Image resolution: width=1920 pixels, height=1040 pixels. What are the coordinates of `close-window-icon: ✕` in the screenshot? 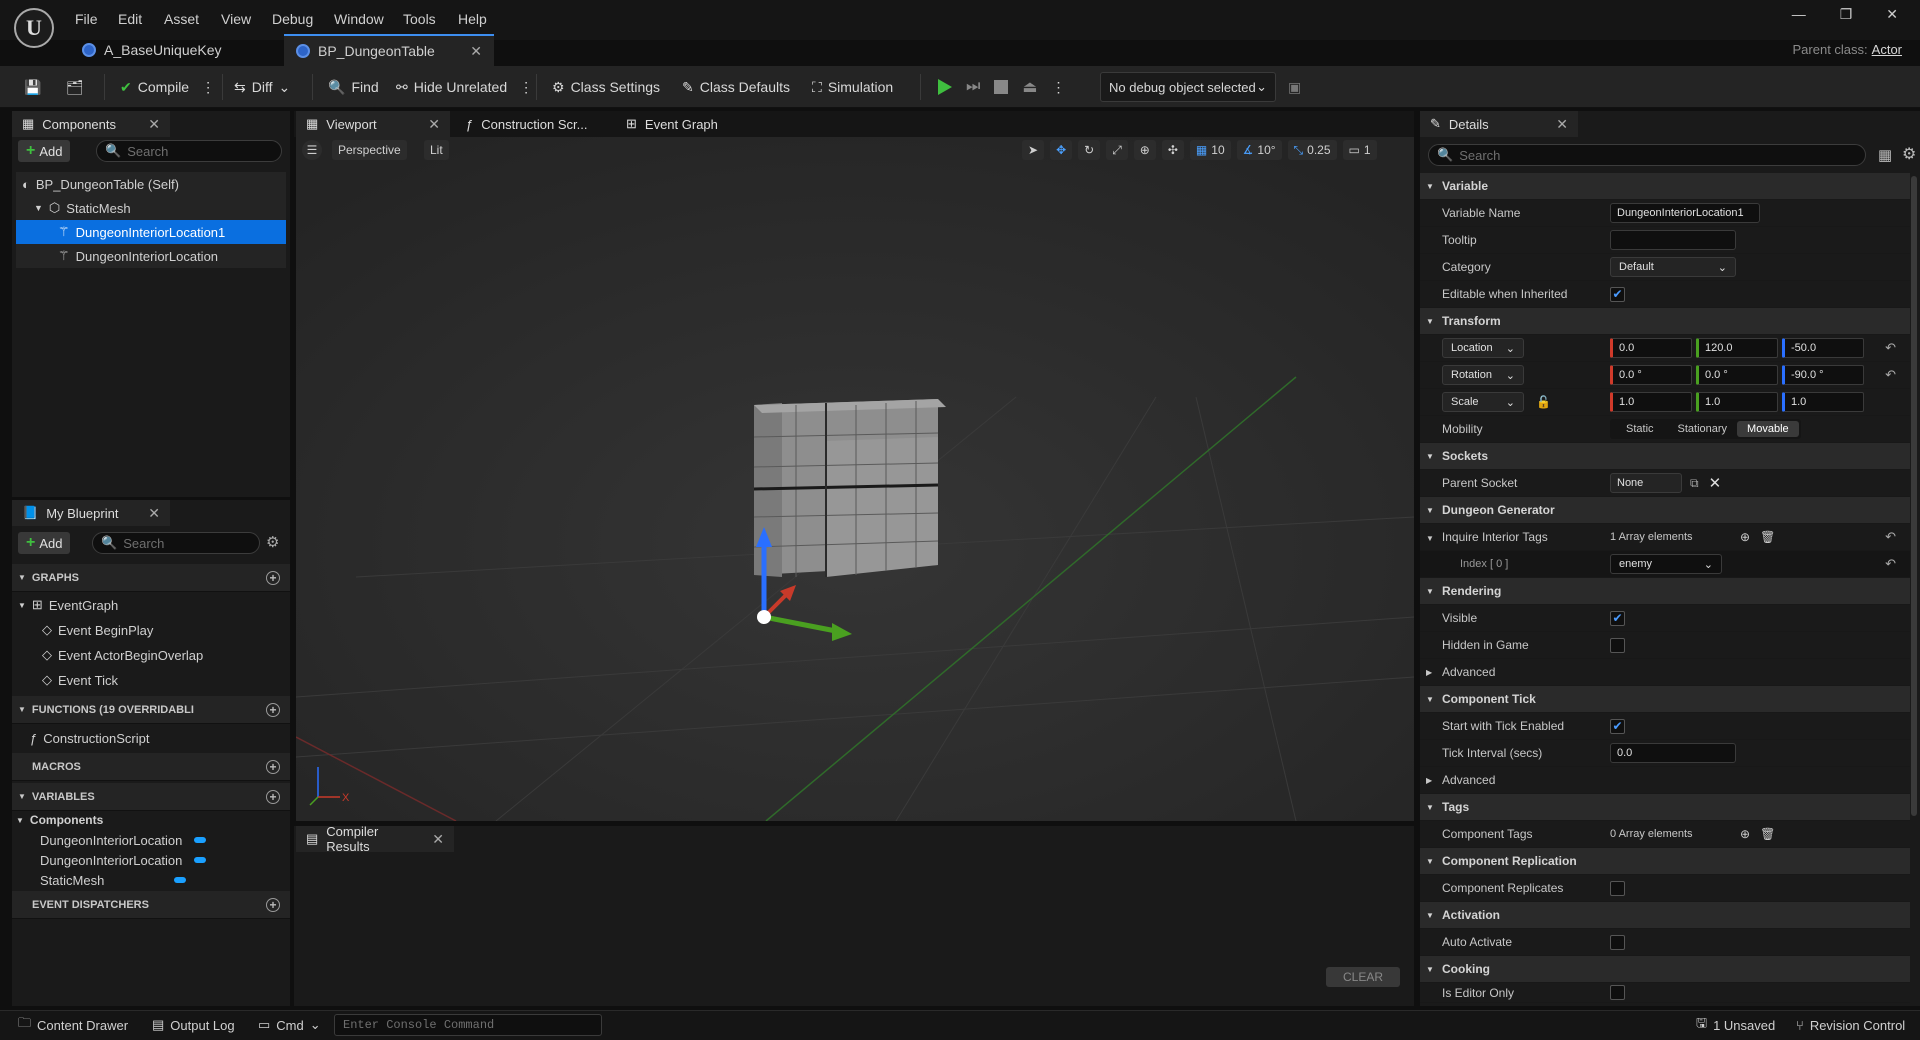 It's located at (1892, 14).